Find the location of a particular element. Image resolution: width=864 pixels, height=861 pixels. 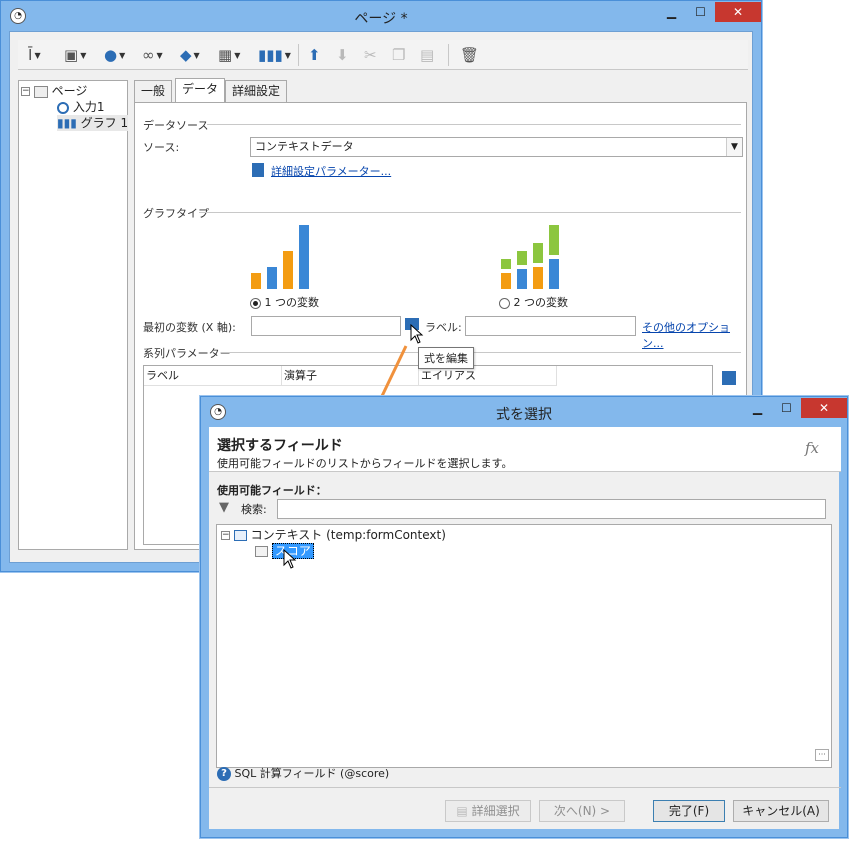

option-two-variables: 2 つの変数 is located at coordinates (533, 302).